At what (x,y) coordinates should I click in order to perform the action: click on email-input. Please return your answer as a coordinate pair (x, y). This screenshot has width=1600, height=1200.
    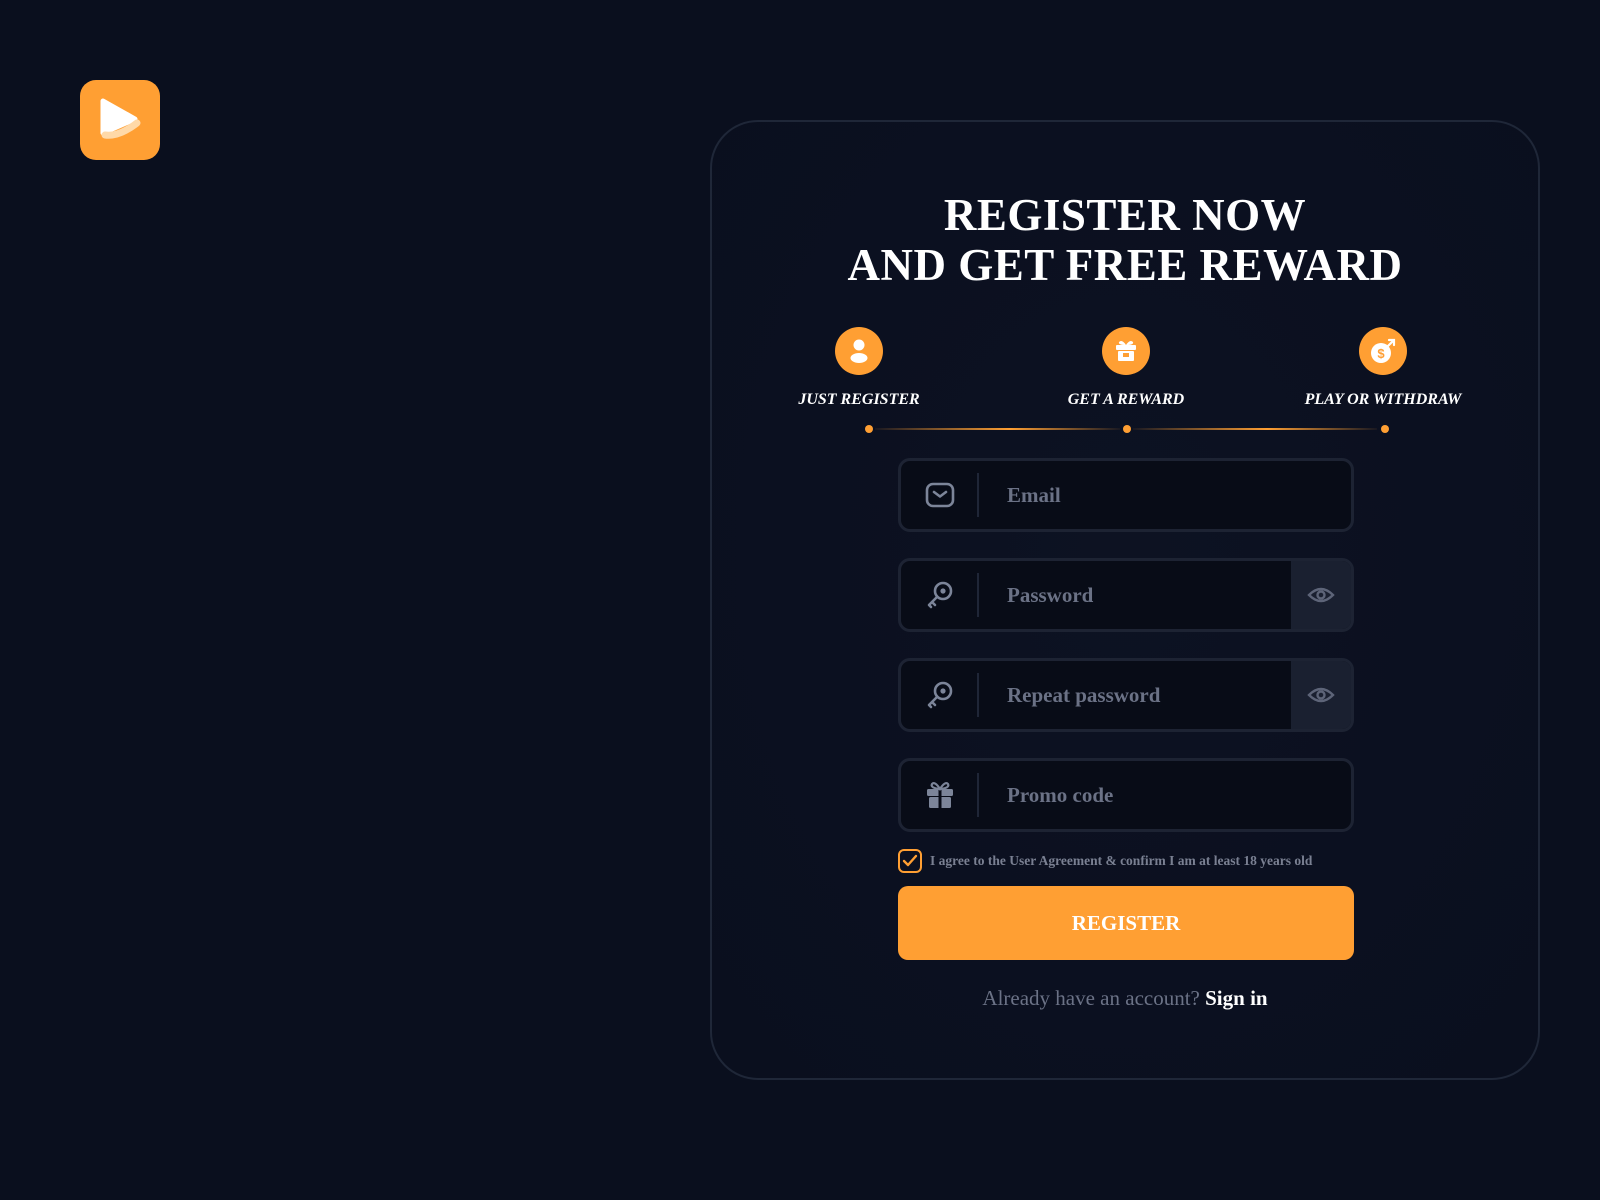
    Looking at the image, I should click on (1165, 495).